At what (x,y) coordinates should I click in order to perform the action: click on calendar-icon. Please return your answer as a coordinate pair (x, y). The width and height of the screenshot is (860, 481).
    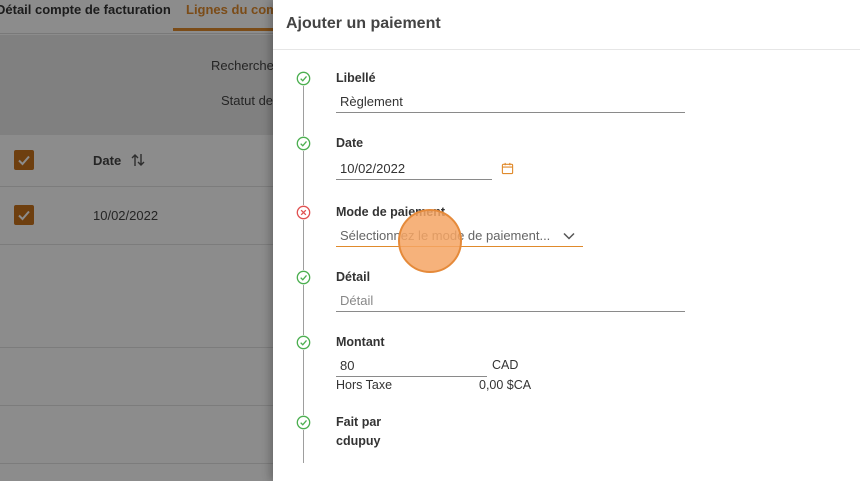
    Looking at the image, I should click on (507, 168).